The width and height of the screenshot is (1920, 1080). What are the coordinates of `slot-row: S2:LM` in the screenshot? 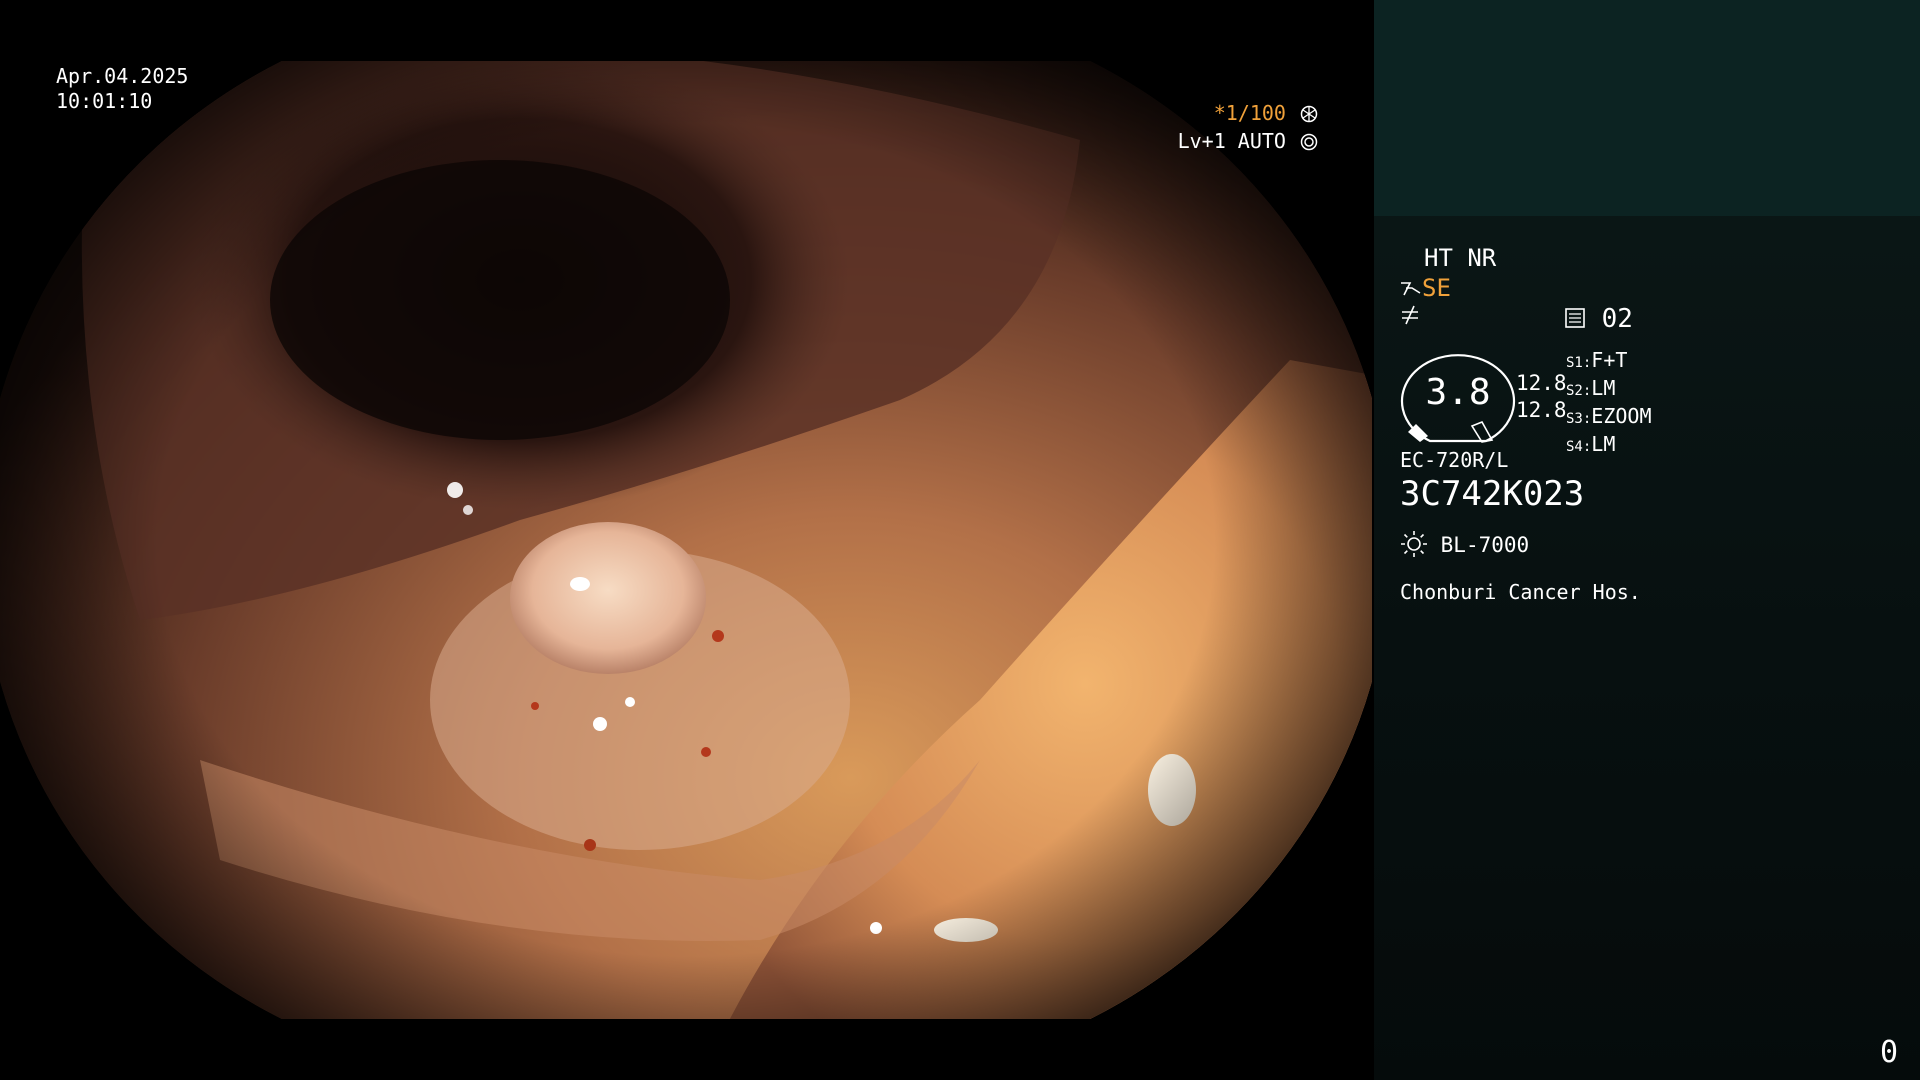 It's located at (1591, 388).